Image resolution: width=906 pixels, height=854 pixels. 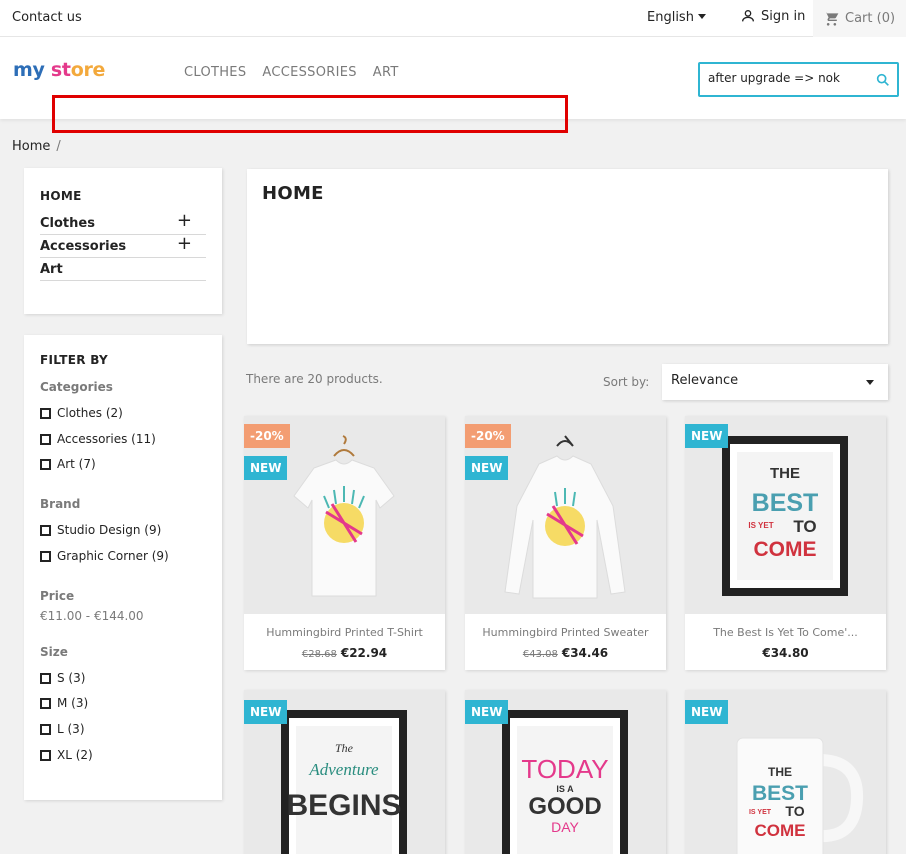 What do you see at coordinates (309, 72) in the screenshot?
I see `menu-item-accessories: ACCESSORIES` at bounding box center [309, 72].